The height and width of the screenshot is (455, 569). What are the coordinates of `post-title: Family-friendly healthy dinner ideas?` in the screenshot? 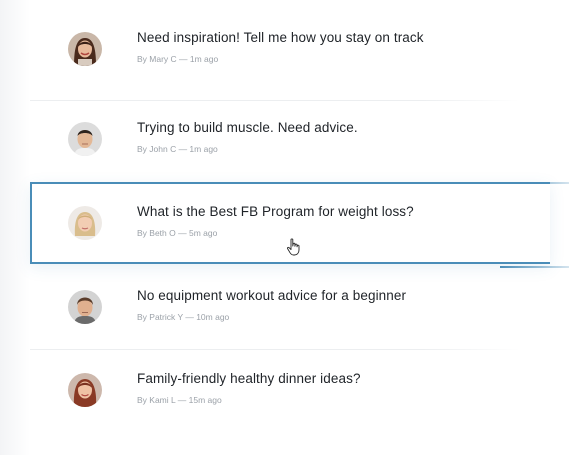 It's located at (249, 378).